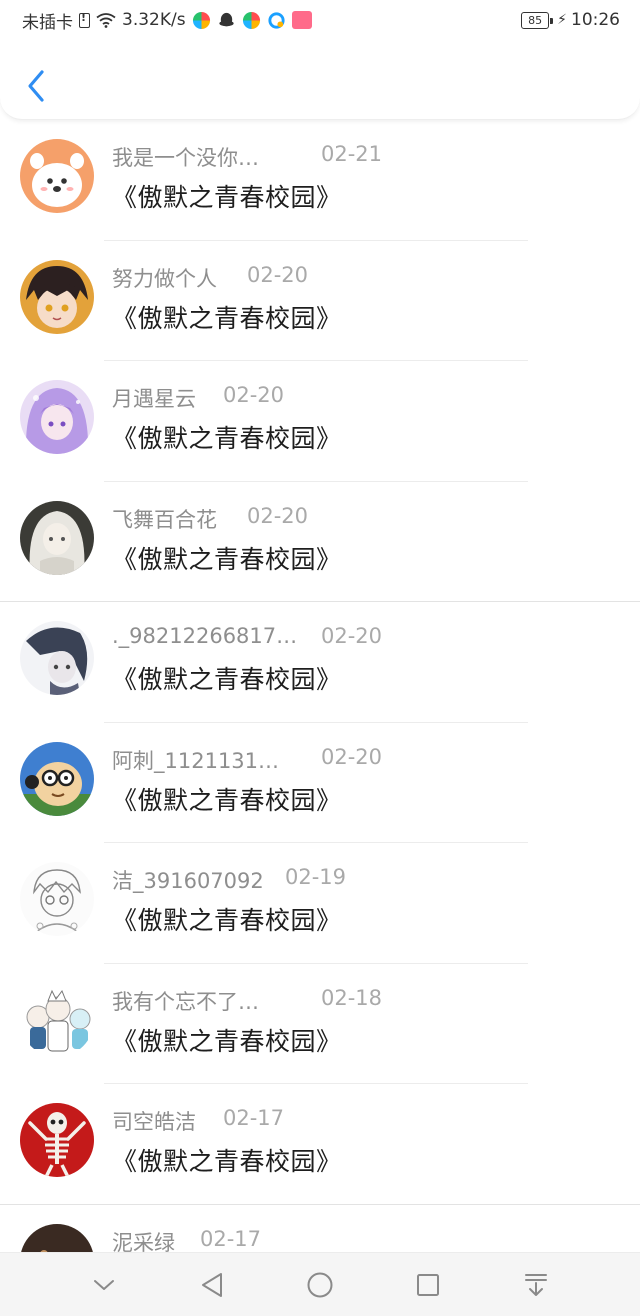  What do you see at coordinates (316, 877) in the screenshot?
I see `post-date: 02-19` at bounding box center [316, 877].